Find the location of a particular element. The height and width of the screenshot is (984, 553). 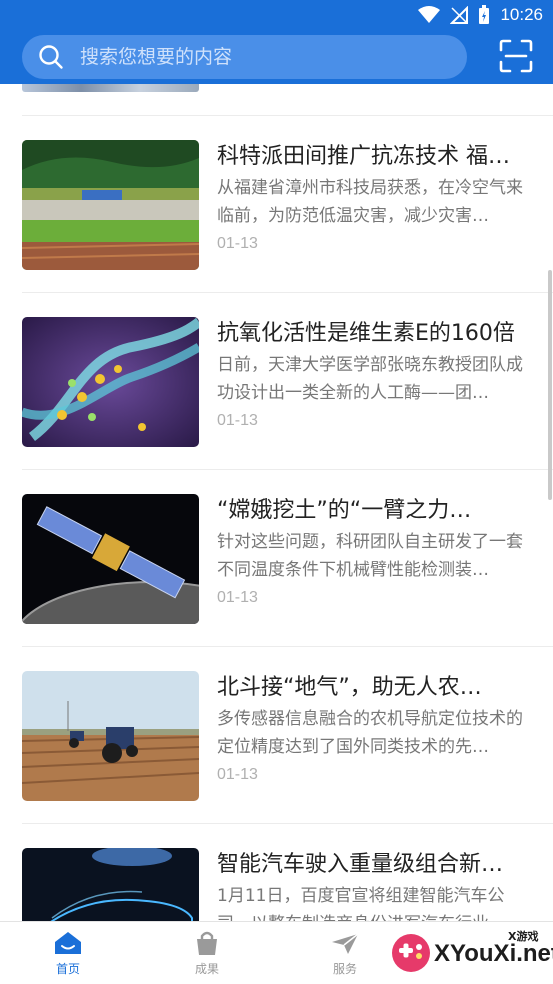

bag-icon is located at coordinates (207, 943).